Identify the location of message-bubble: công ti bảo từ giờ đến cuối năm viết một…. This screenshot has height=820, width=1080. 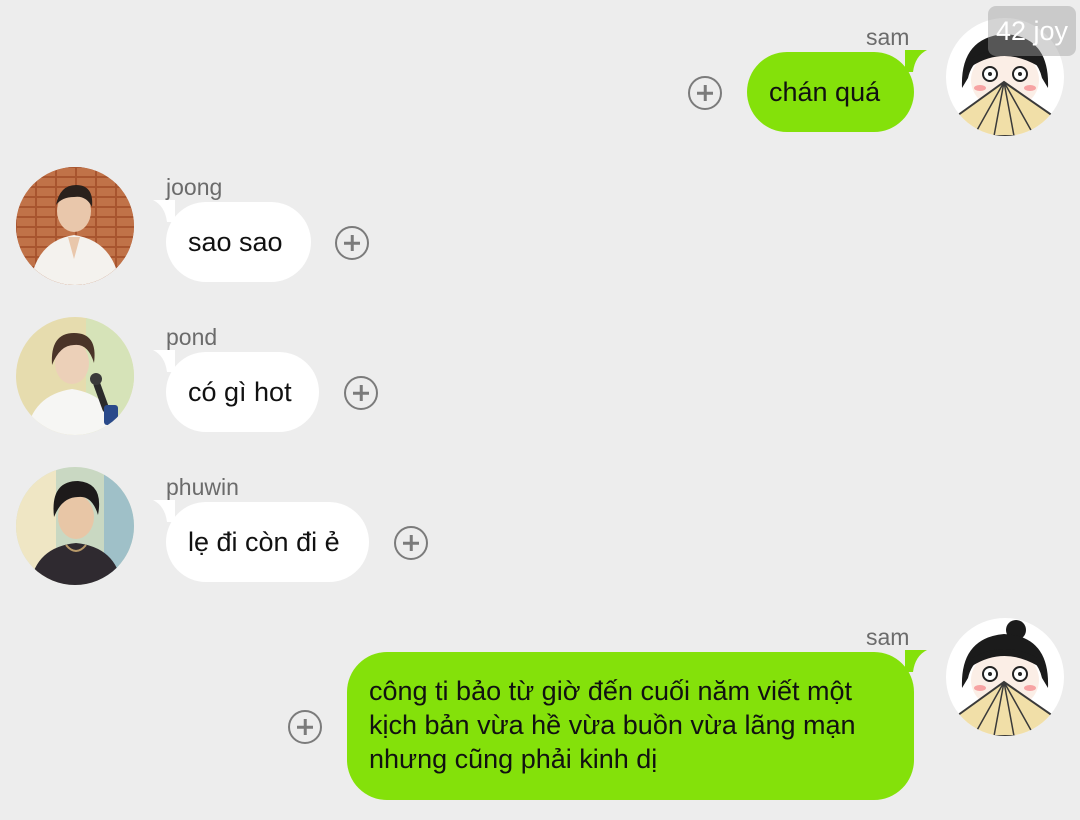
(630, 726).